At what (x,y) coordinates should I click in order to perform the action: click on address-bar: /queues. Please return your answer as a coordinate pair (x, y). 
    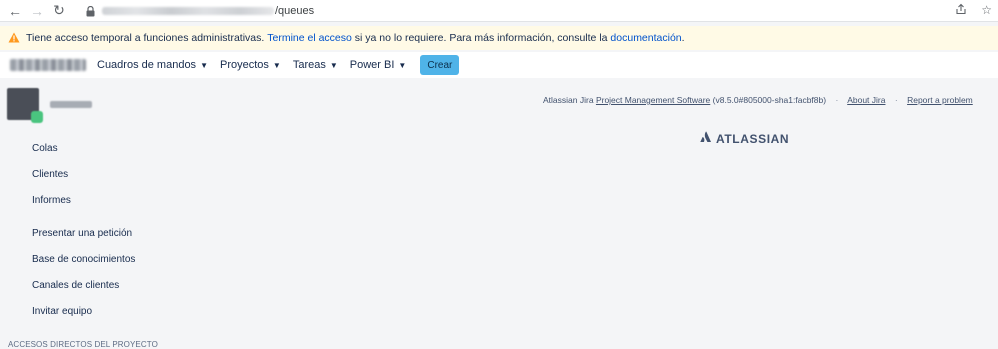
    Looking at the image, I should click on (524, 11).